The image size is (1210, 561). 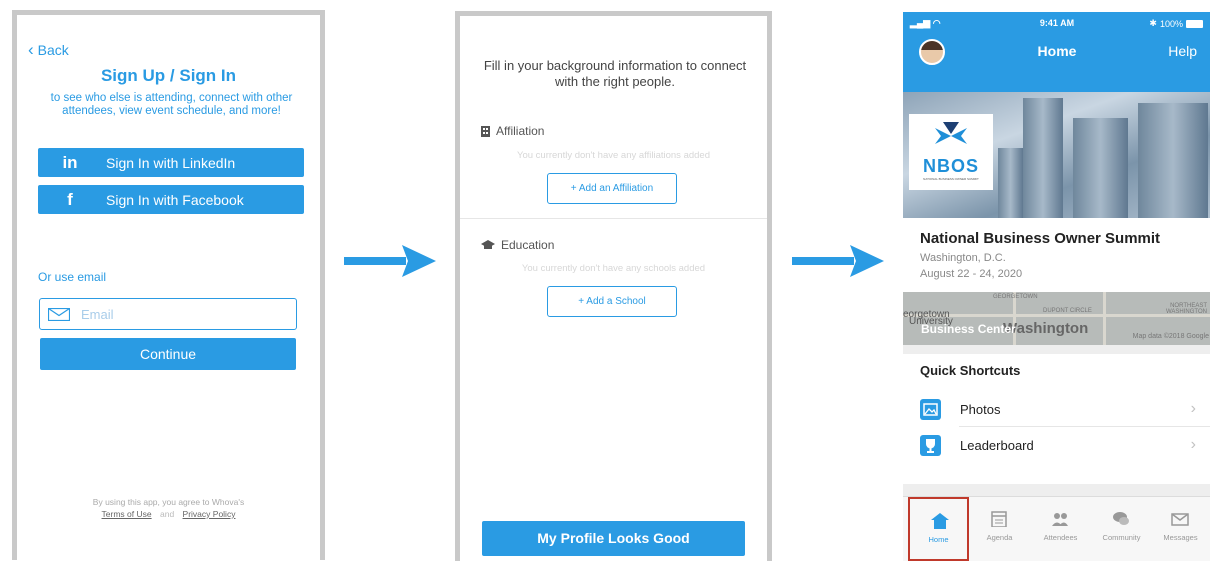 What do you see at coordinates (127, 514) in the screenshot?
I see `terms-link: Terms of Use` at bounding box center [127, 514].